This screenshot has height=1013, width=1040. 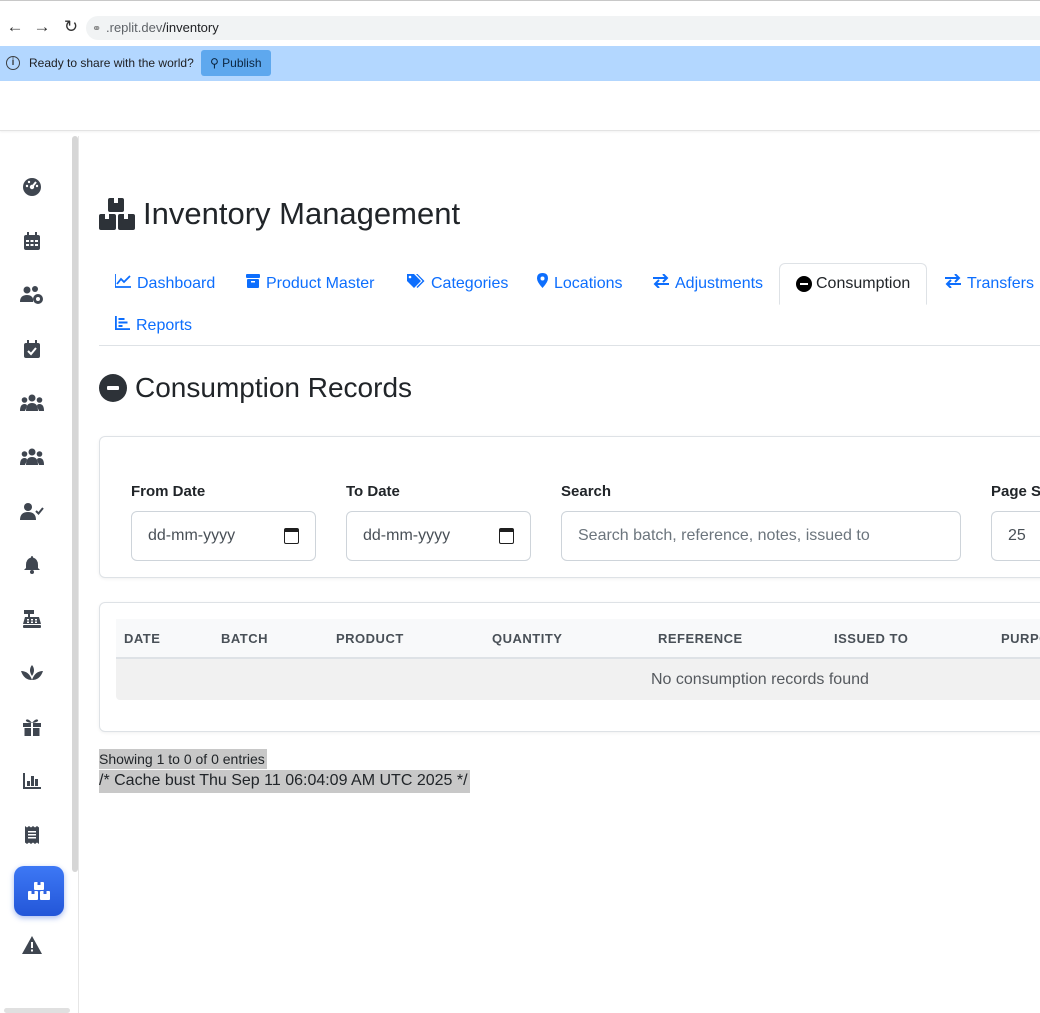 I want to click on url-host: .replit.dev, so click(x=134, y=27).